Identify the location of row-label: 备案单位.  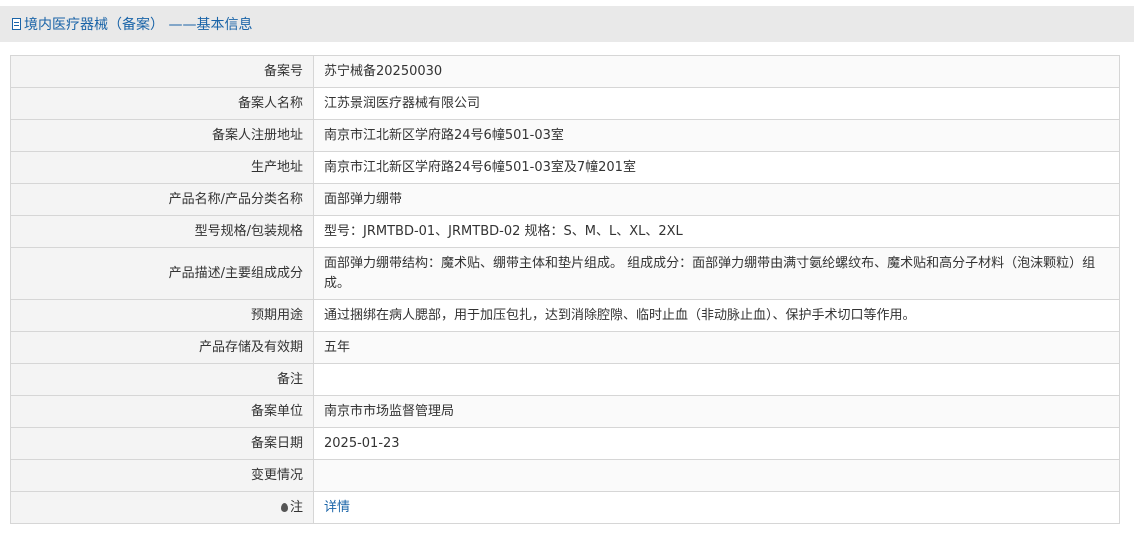
(162, 411).